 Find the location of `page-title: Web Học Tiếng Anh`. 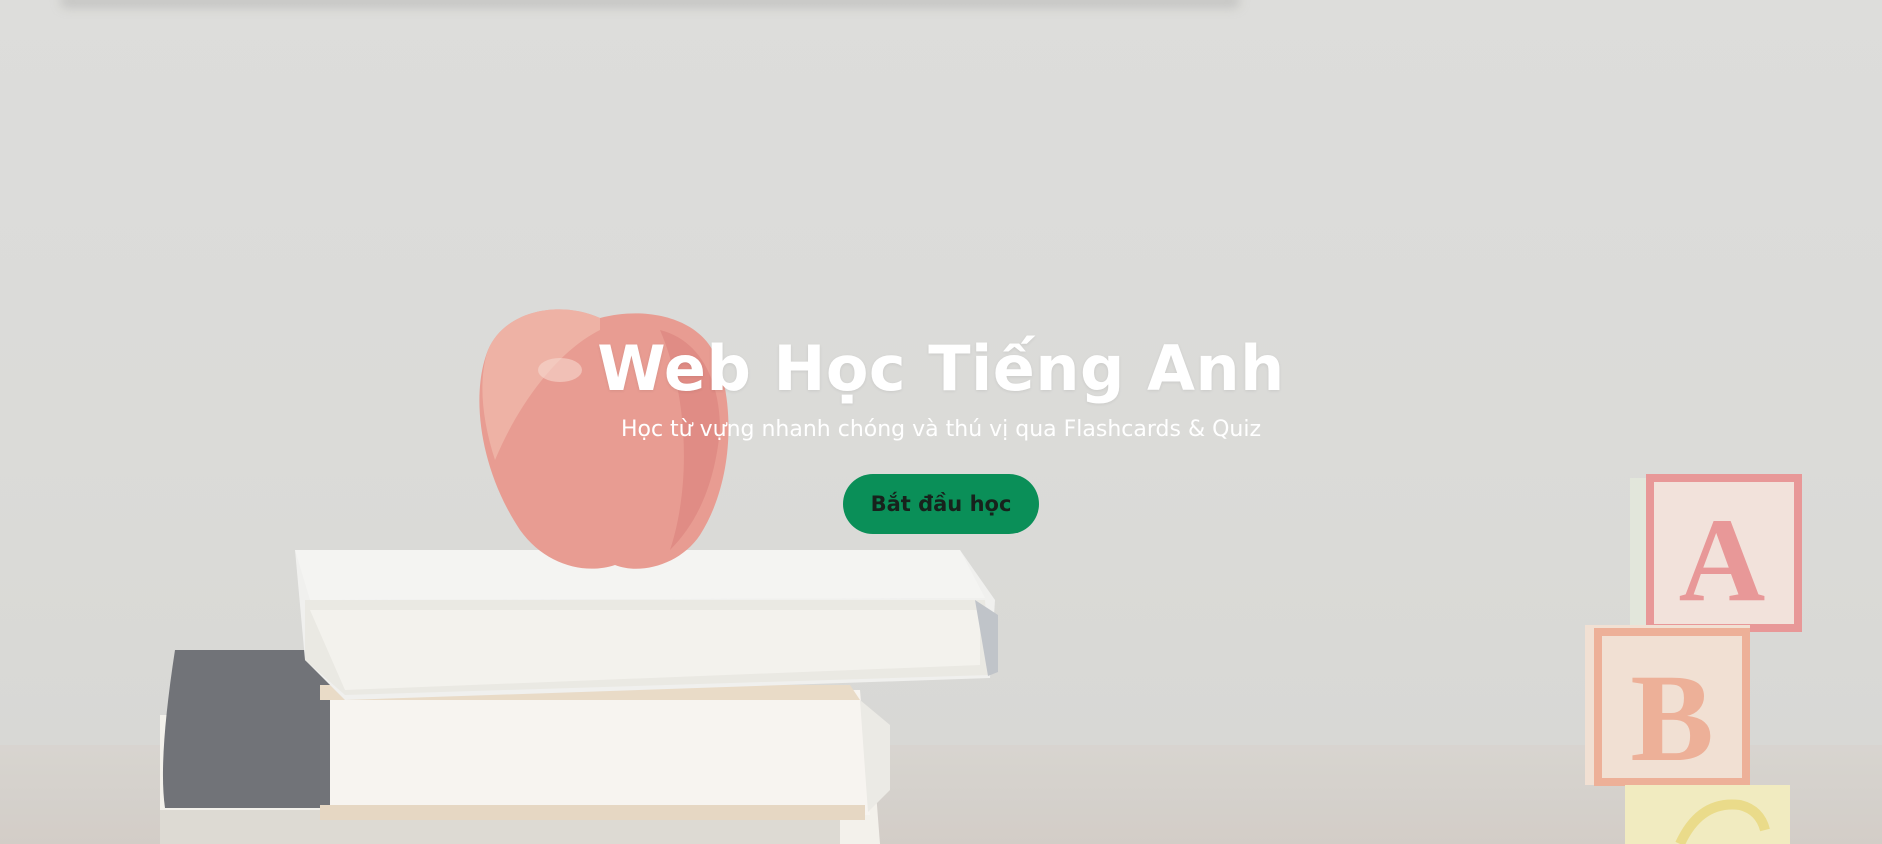

page-title: Web Học Tiếng Anh is located at coordinates (941, 368).